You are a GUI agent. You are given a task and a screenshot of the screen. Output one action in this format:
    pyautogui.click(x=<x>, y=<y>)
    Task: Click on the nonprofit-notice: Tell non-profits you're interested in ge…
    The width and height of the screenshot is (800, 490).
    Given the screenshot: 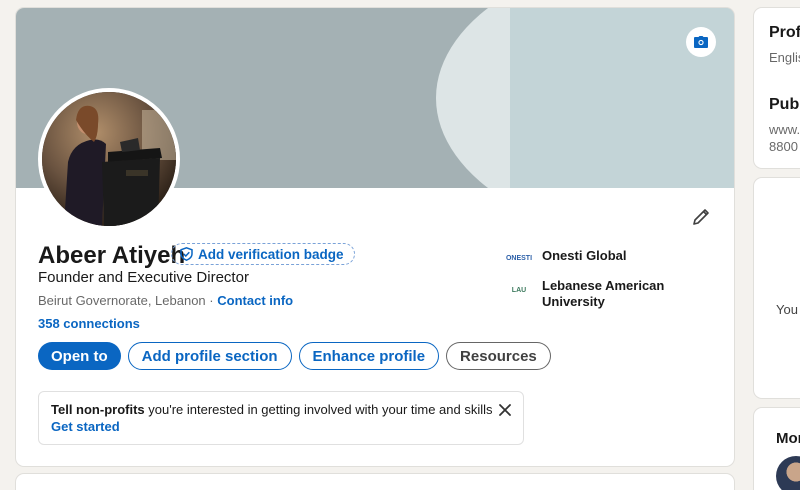 What is the action you would take?
    pyautogui.click(x=281, y=418)
    